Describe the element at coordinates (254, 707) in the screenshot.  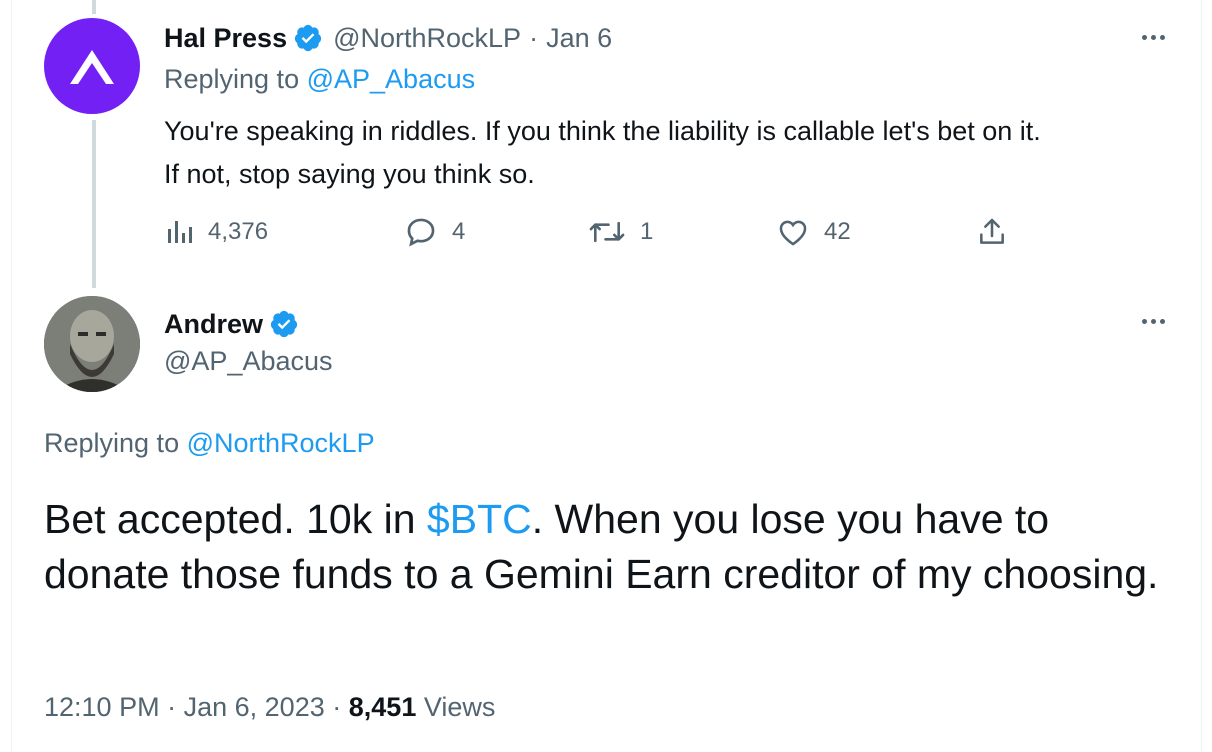
I see `tweet2-date: Jan 6, 2023` at that location.